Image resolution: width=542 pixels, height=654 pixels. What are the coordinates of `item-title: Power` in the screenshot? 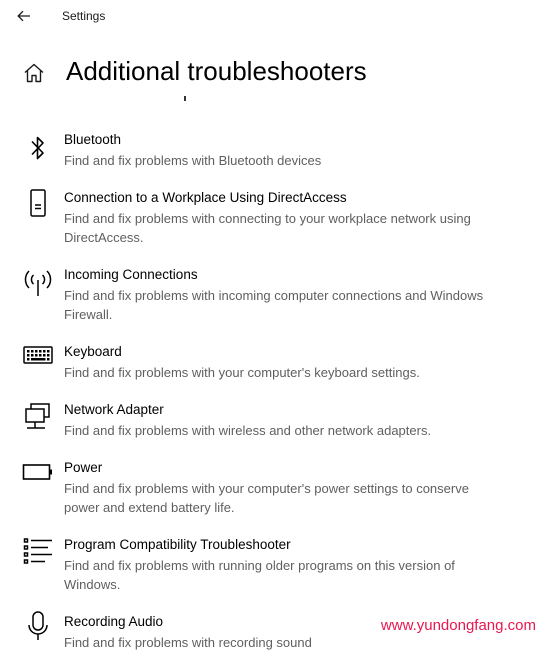 It's located at (83, 467).